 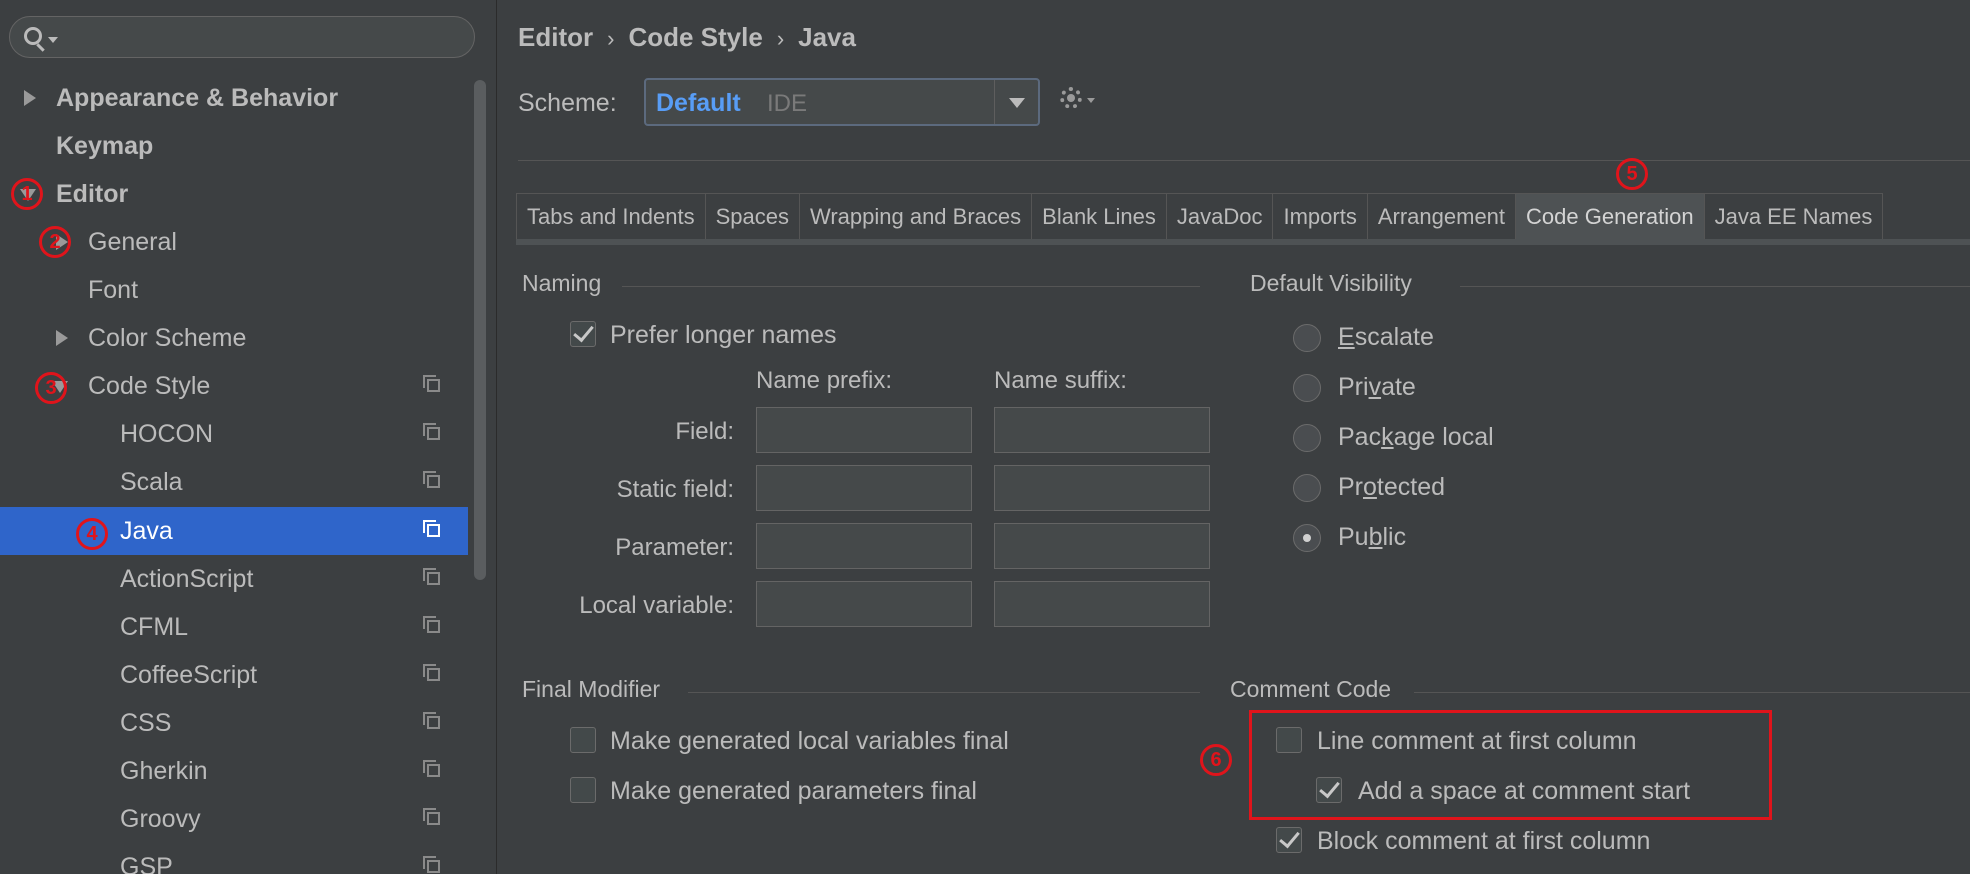 I want to click on tree-item-gsp: GSP, so click(x=234, y=858).